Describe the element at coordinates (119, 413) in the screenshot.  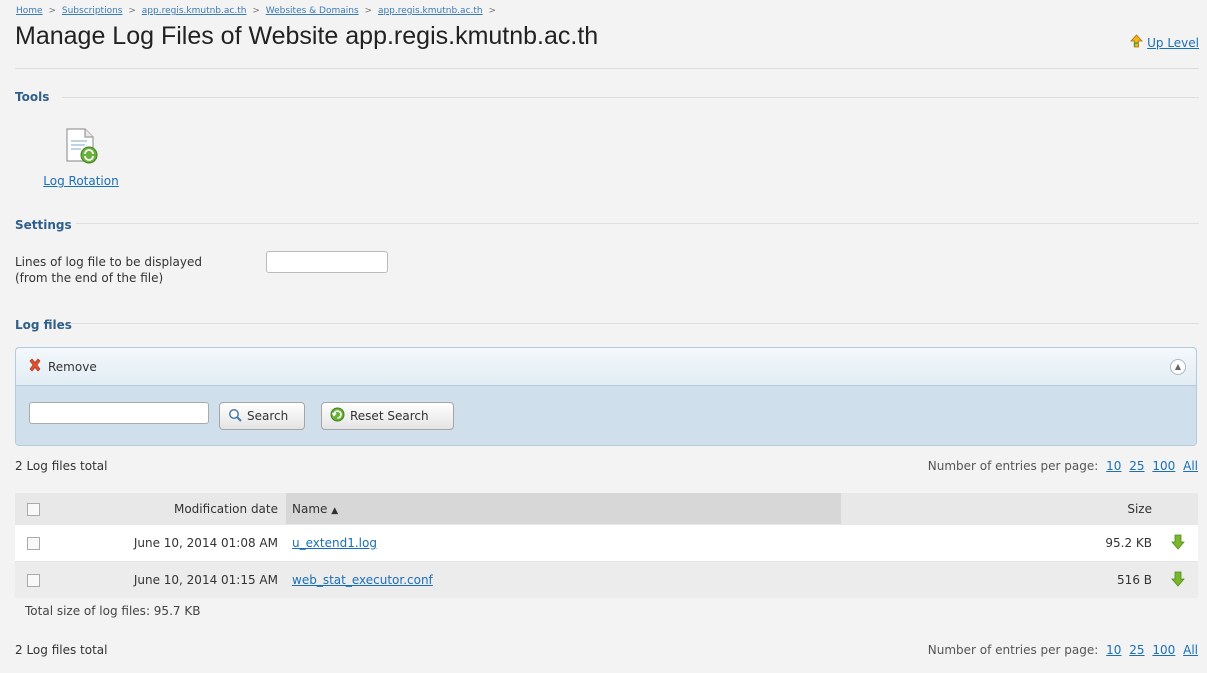
I see `search-input` at that location.